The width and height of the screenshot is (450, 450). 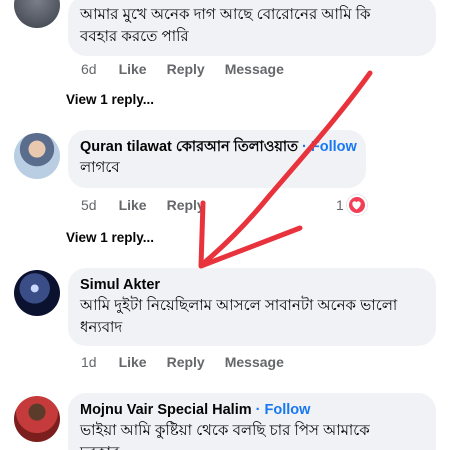 What do you see at coordinates (89, 69) in the screenshot?
I see `timestamp: 6d` at bounding box center [89, 69].